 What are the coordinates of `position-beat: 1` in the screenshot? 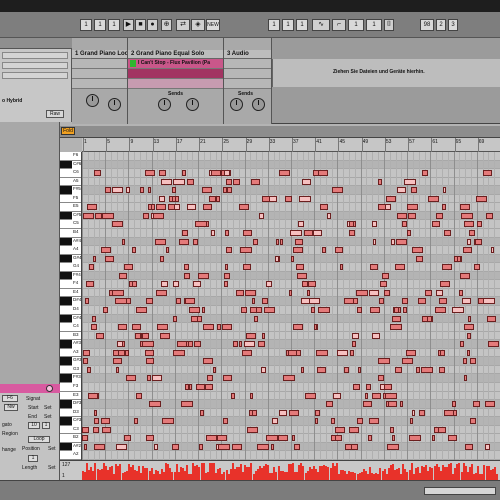 It's located at (100, 25).